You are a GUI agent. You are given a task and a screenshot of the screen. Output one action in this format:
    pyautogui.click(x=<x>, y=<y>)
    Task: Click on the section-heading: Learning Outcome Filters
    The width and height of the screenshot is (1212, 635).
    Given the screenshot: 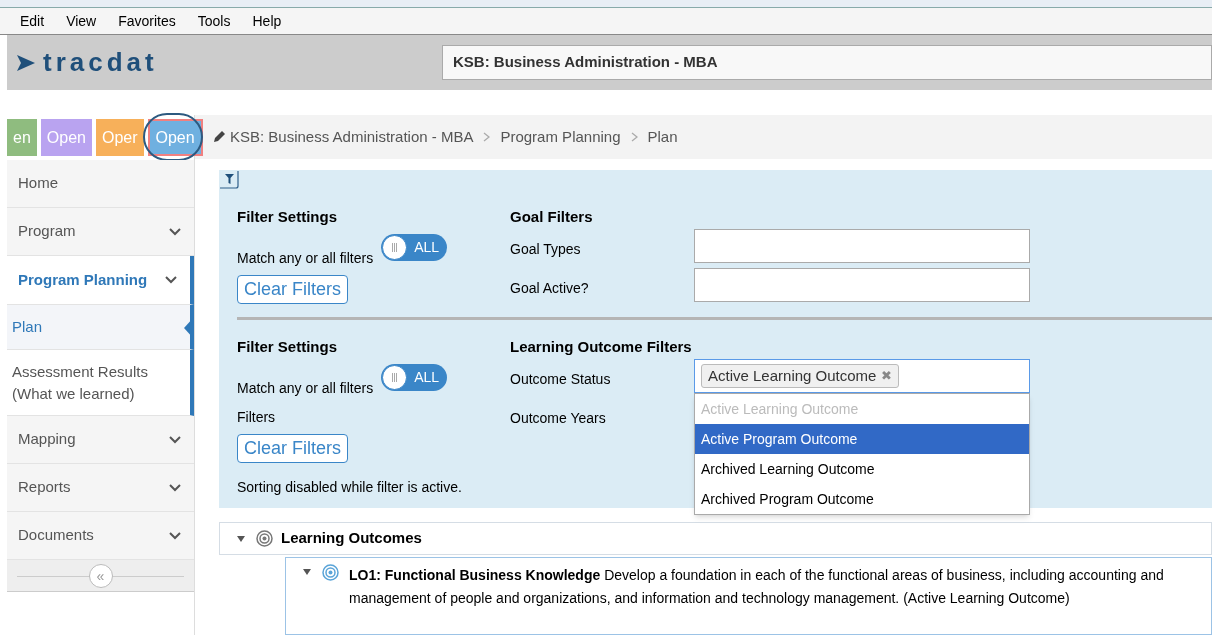 What is the action you would take?
    pyautogui.click(x=601, y=347)
    